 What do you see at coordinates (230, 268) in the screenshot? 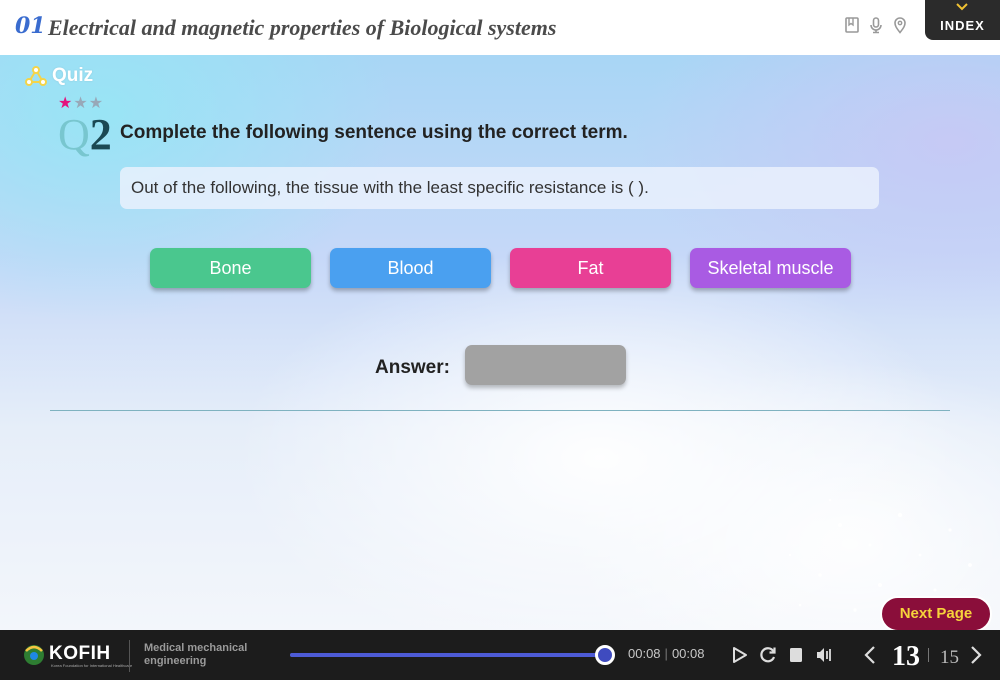
I see `choice-button-bone: Bone` at bounding box center [230, 268].